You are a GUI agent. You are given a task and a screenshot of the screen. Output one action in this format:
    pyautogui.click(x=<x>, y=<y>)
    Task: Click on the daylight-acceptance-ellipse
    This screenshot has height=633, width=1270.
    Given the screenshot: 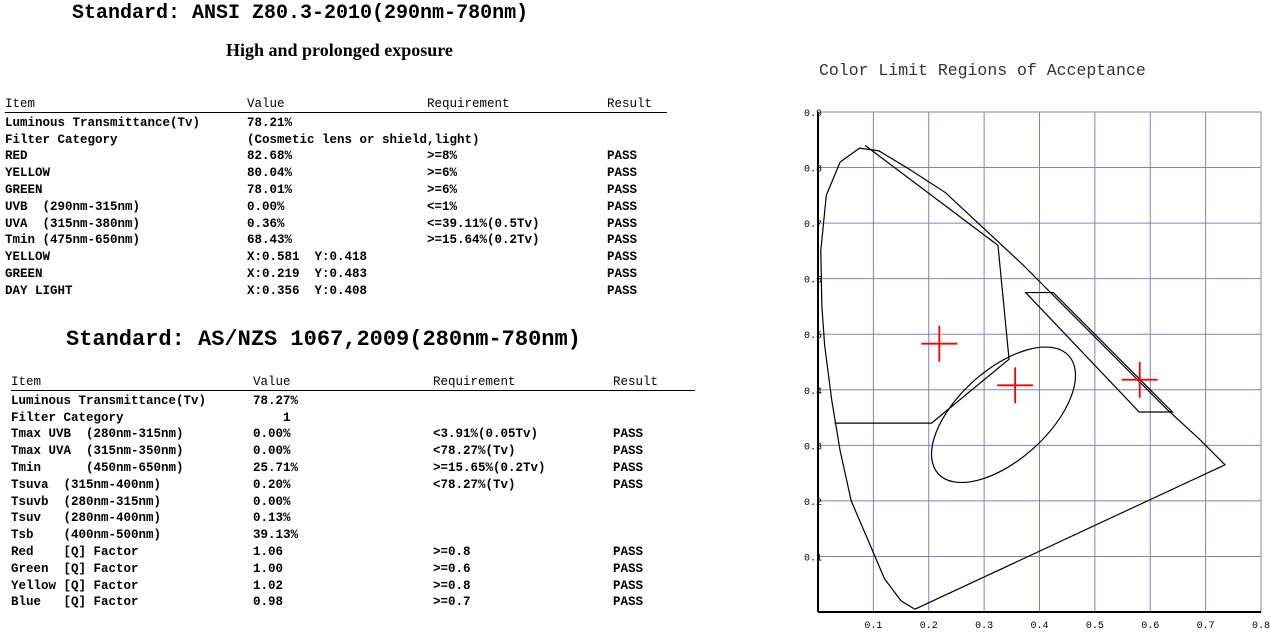 What is the action you would take?
    pyautogui.click(x=1003, y=415)
    